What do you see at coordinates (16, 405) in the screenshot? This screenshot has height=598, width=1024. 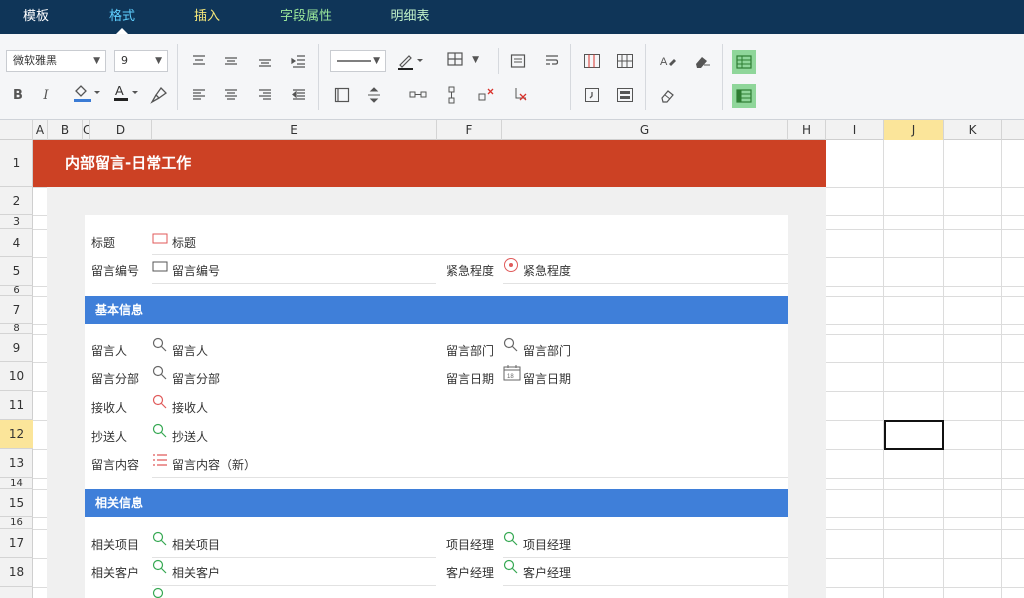 I see `row-header: 11` at bounding box center [16, 405].